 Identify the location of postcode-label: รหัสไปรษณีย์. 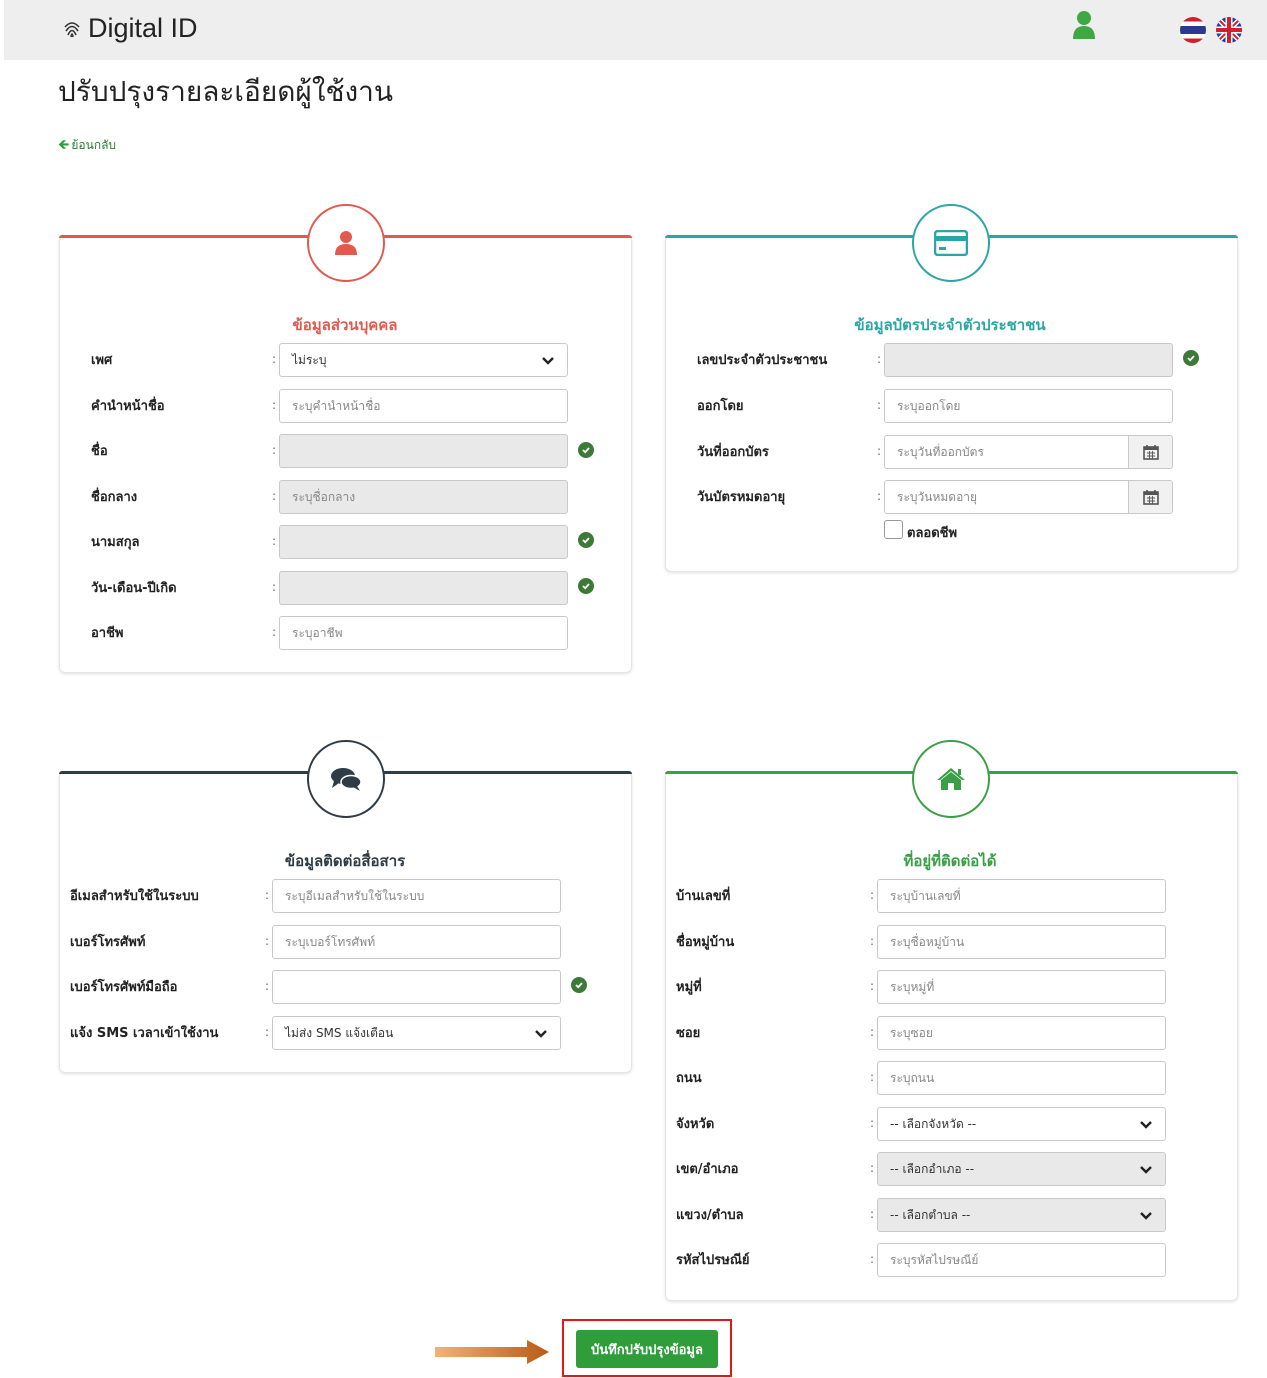
(713, 1260).